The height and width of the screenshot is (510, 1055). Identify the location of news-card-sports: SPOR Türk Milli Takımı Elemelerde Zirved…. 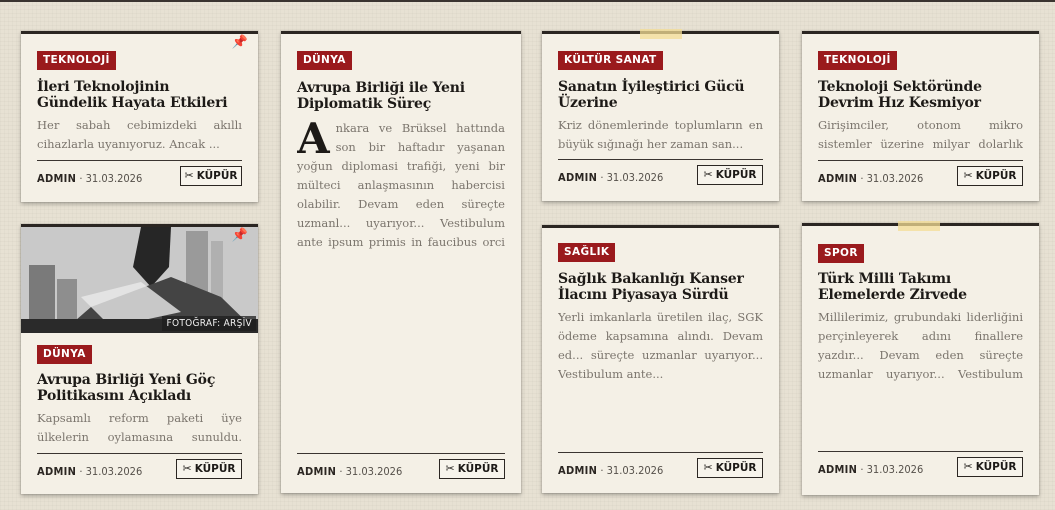
(920, 358).